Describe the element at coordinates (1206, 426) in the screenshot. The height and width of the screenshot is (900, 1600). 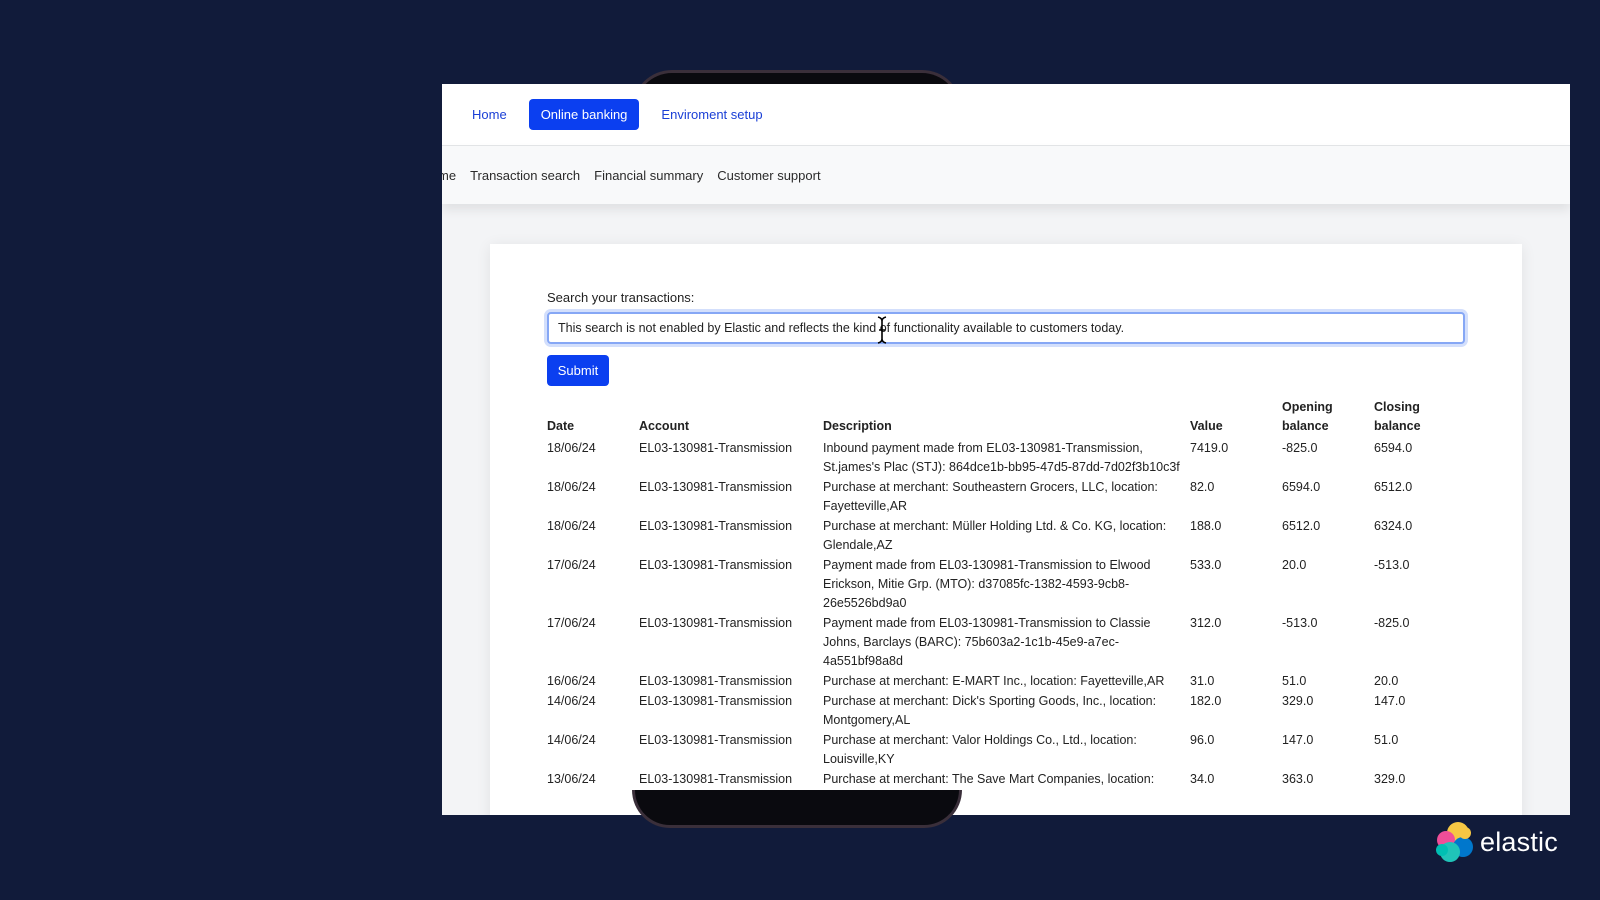
I see `header-value: Value` at that location.